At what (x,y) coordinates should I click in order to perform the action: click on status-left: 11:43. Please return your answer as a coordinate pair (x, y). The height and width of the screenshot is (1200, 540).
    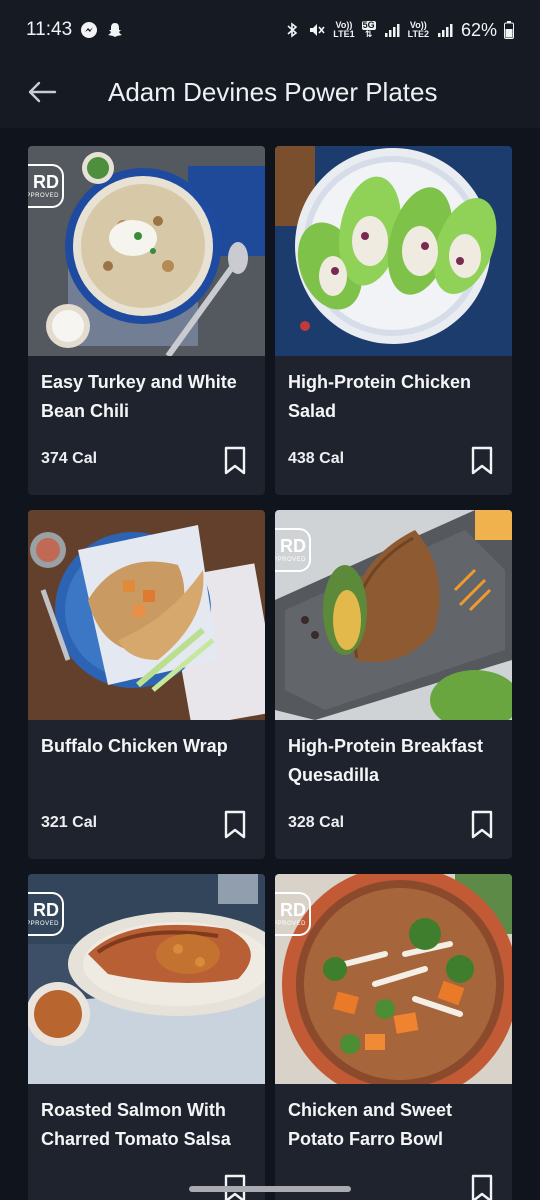
    Looking at the image, I should click on (75, 30).